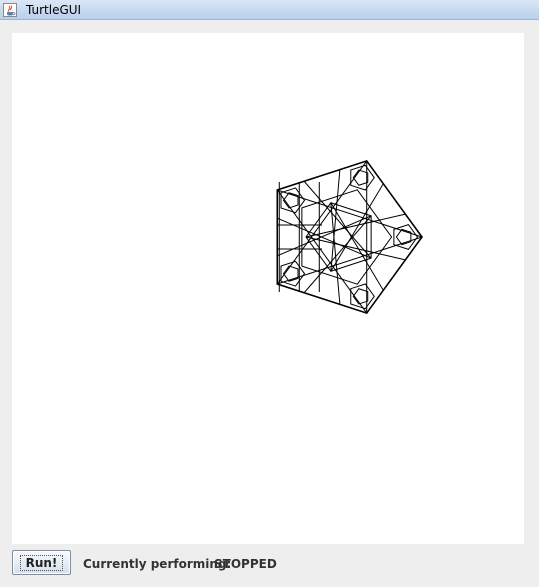  I want to click on corner-pentagon-outer, so click(406, 237).